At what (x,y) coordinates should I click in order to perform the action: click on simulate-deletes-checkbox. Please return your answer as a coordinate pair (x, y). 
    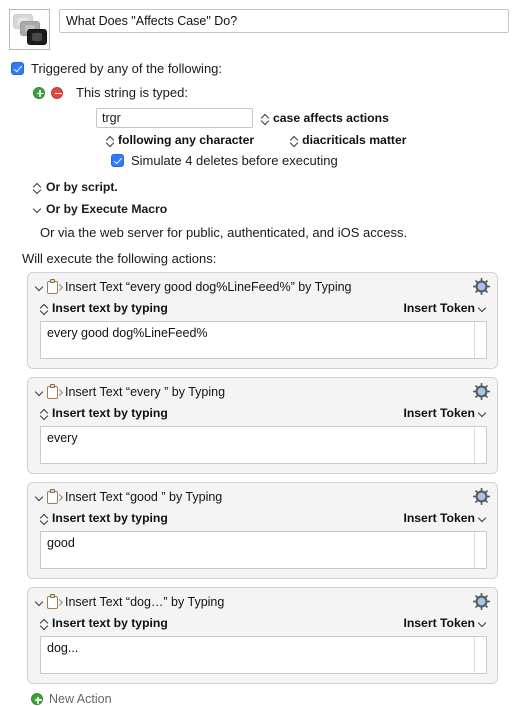
    Looking at the image, I should click on (117, 160).